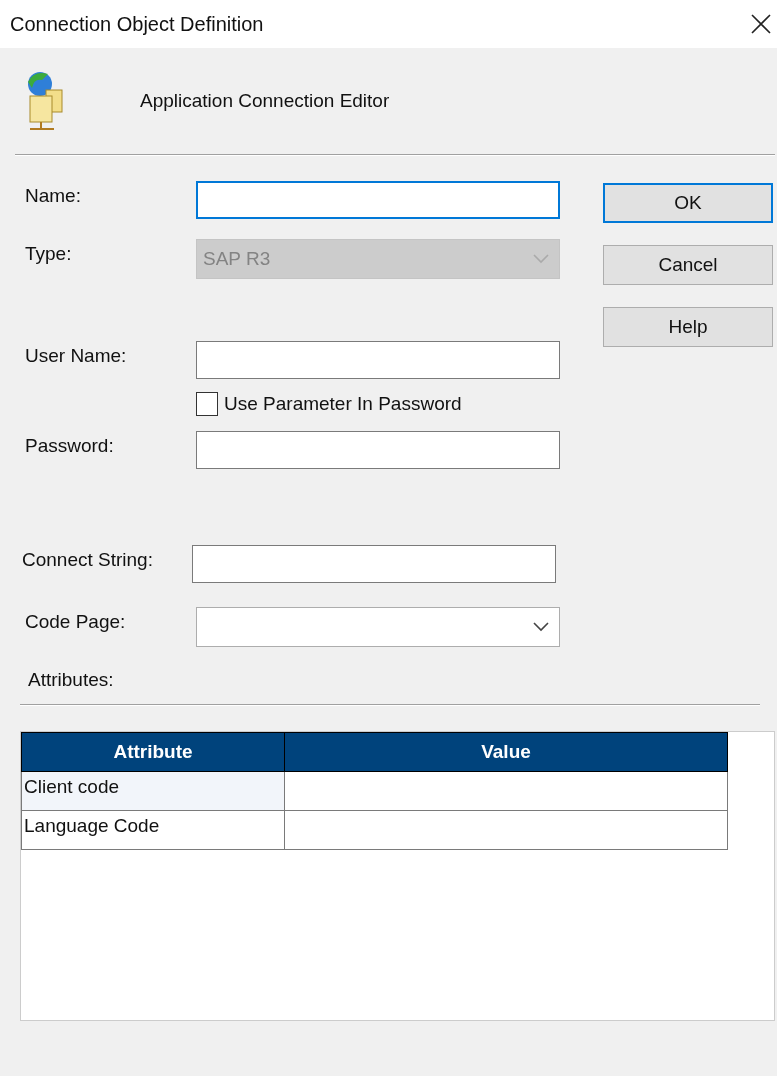 The image size is (777, 1076). What do you see at coordinates (153, 752) in the screenshot?
I see `column-header: Attribute` at bounding box center [153, 752].